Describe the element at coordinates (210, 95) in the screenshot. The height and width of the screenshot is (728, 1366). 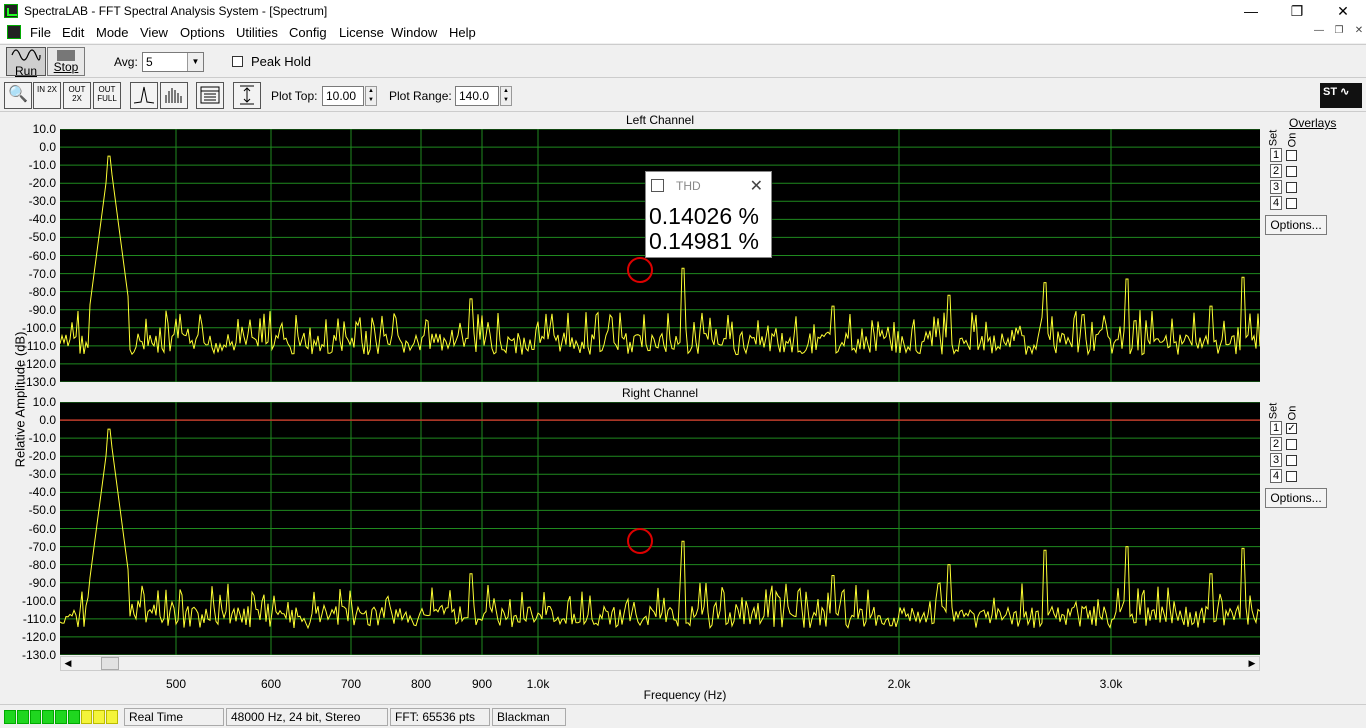
I see `display-settings-button` at that location.